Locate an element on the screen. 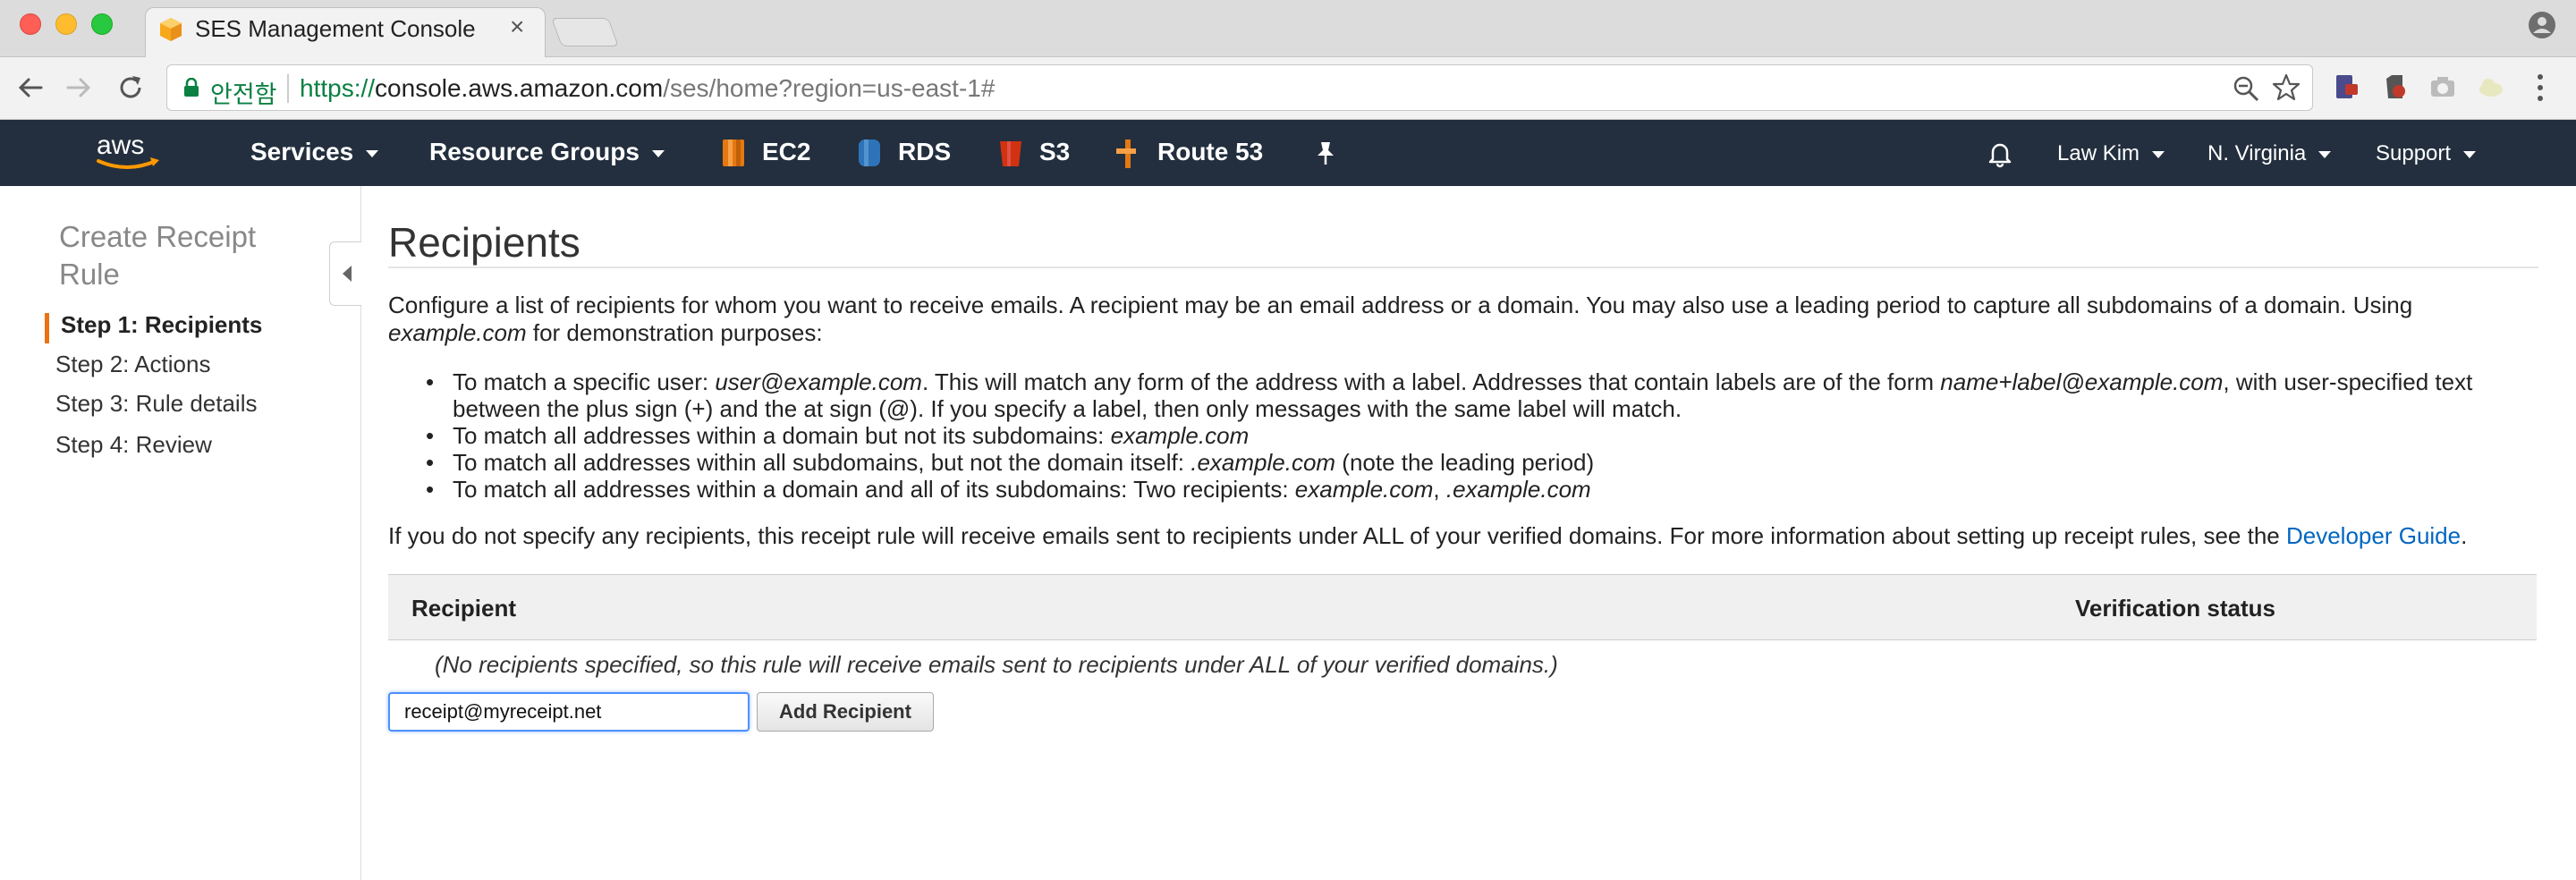 This screenshot has width=2576, height=880. developer-guide-link: Developer Guide is located at coordinates (2373, 535).